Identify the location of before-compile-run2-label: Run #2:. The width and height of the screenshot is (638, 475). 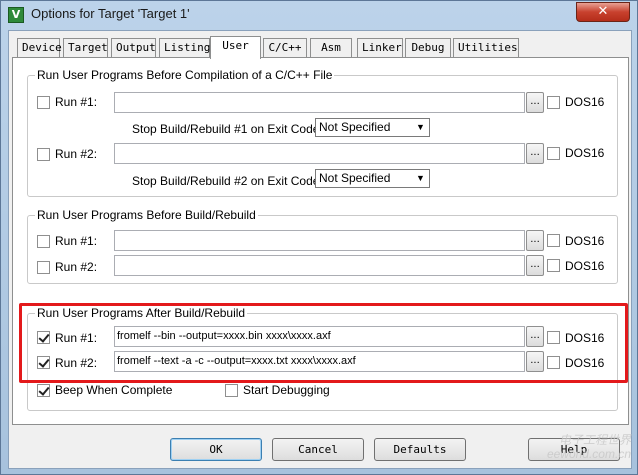
(76, 154).